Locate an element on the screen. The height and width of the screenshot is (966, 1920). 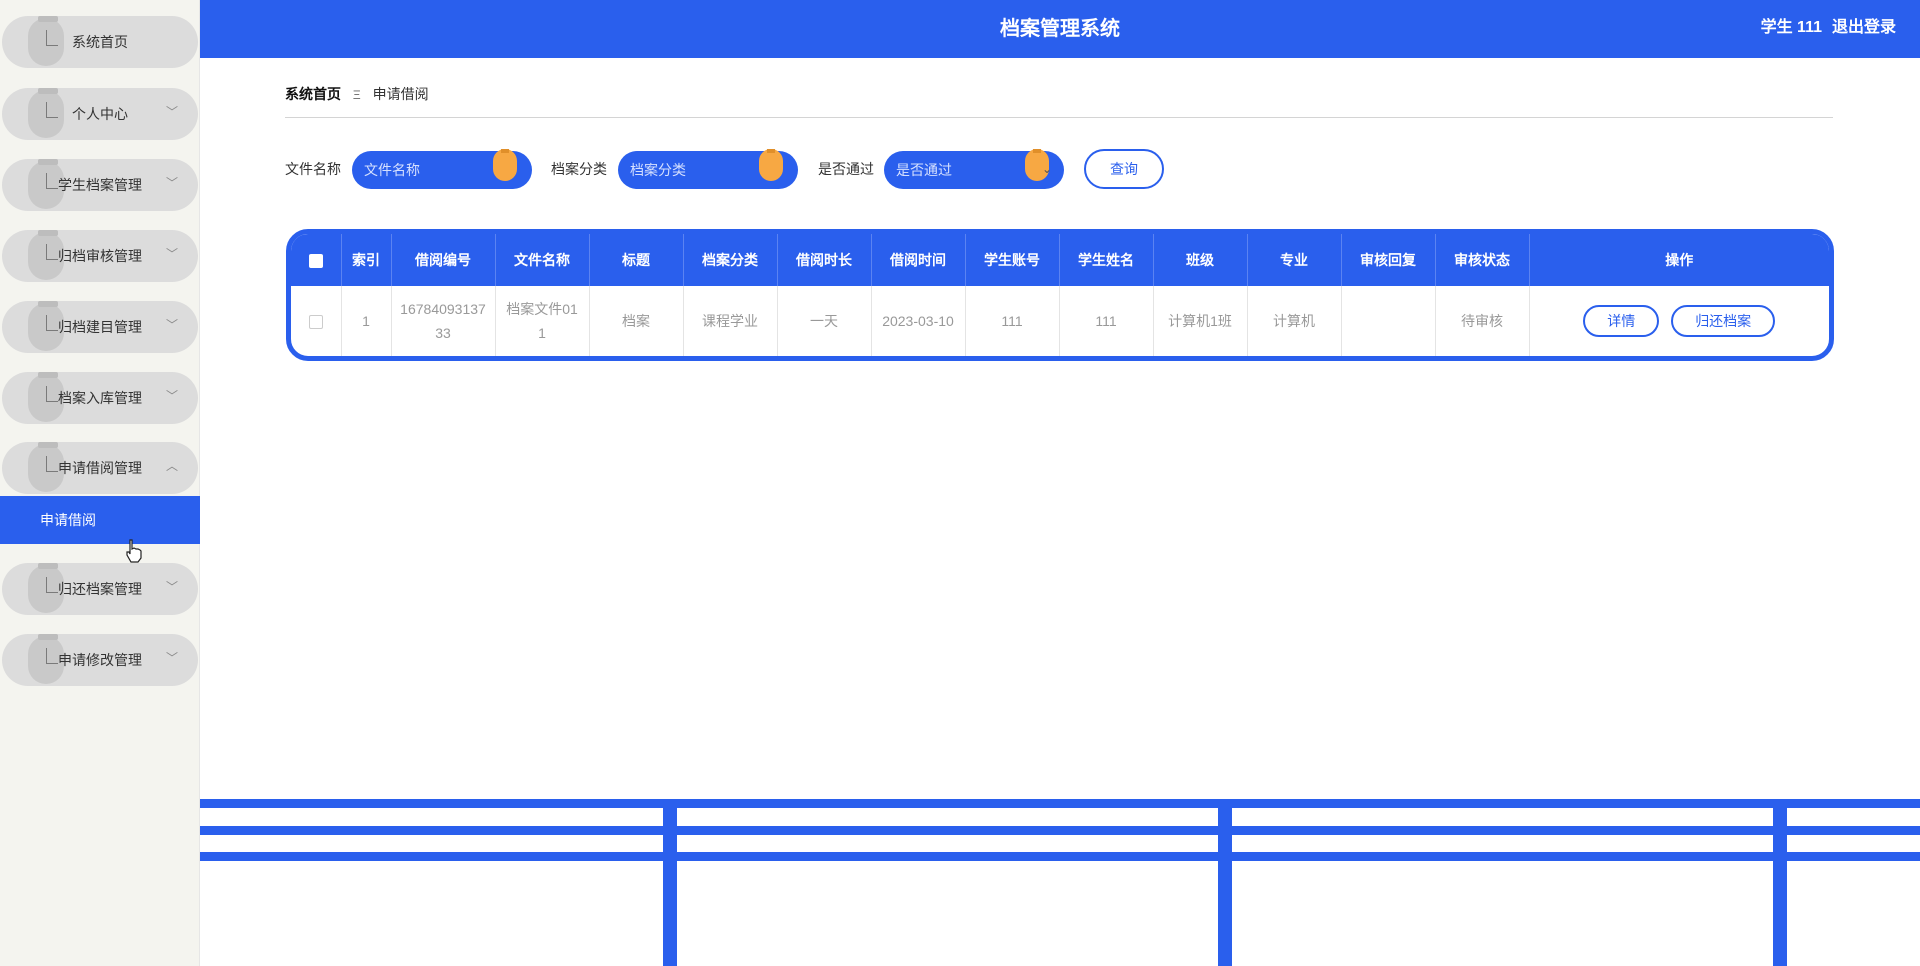
app-title: 档案管理系统 is located at coordinates (1060, 29).